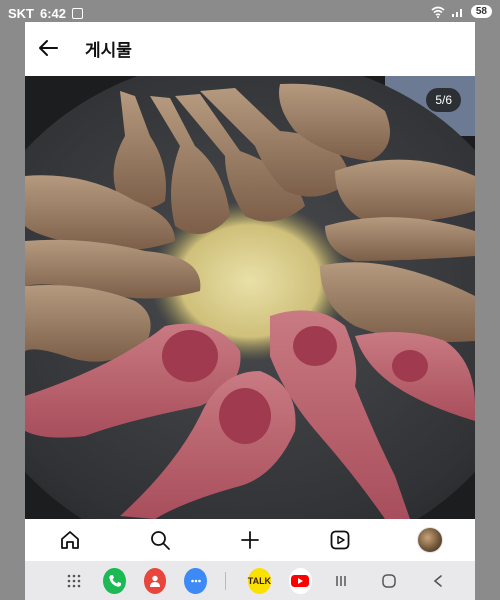 The height and width of the screenshot is (600, 500). I want to click on kakaotalk-label: TALK, so click(259, 580).